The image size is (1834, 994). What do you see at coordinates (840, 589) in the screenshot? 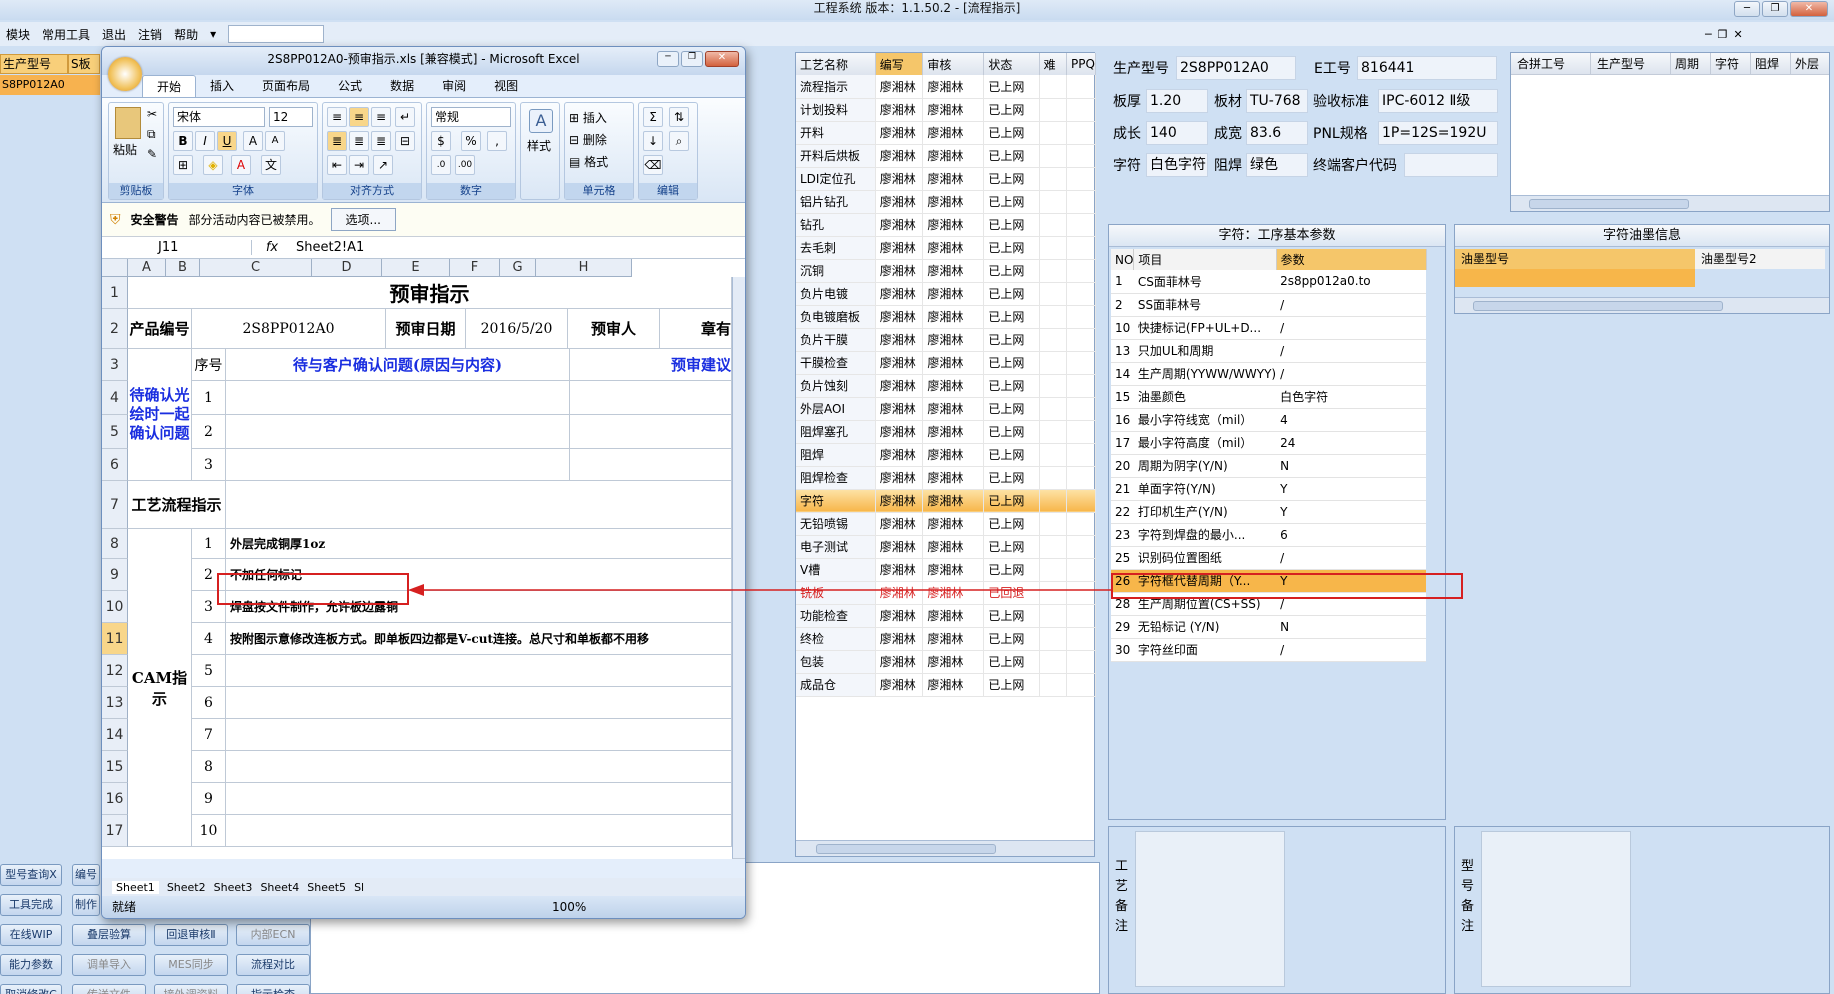
I see `annotation-overlay` at bounding box center [840, 589].